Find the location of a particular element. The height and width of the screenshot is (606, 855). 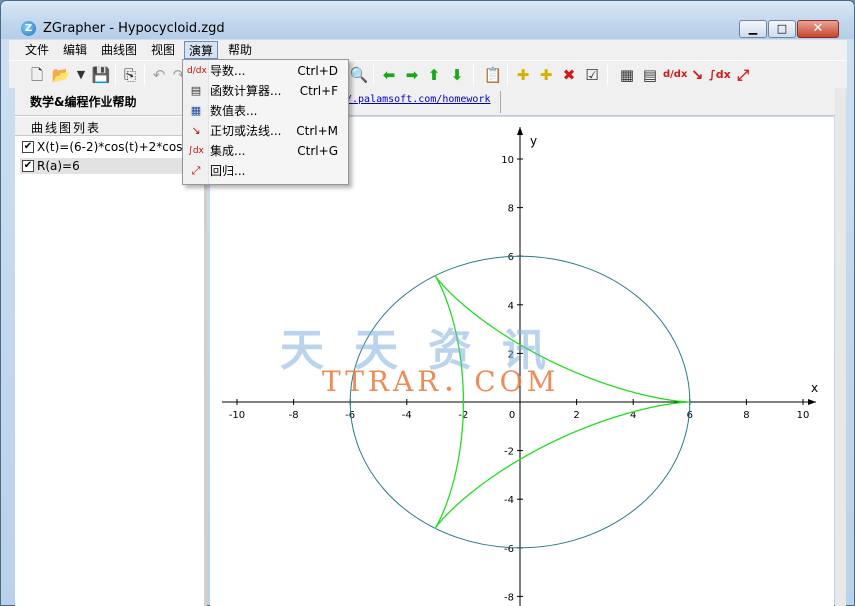

dropdown-arrow-icon: ▼ is located at coordinates (81, 75).